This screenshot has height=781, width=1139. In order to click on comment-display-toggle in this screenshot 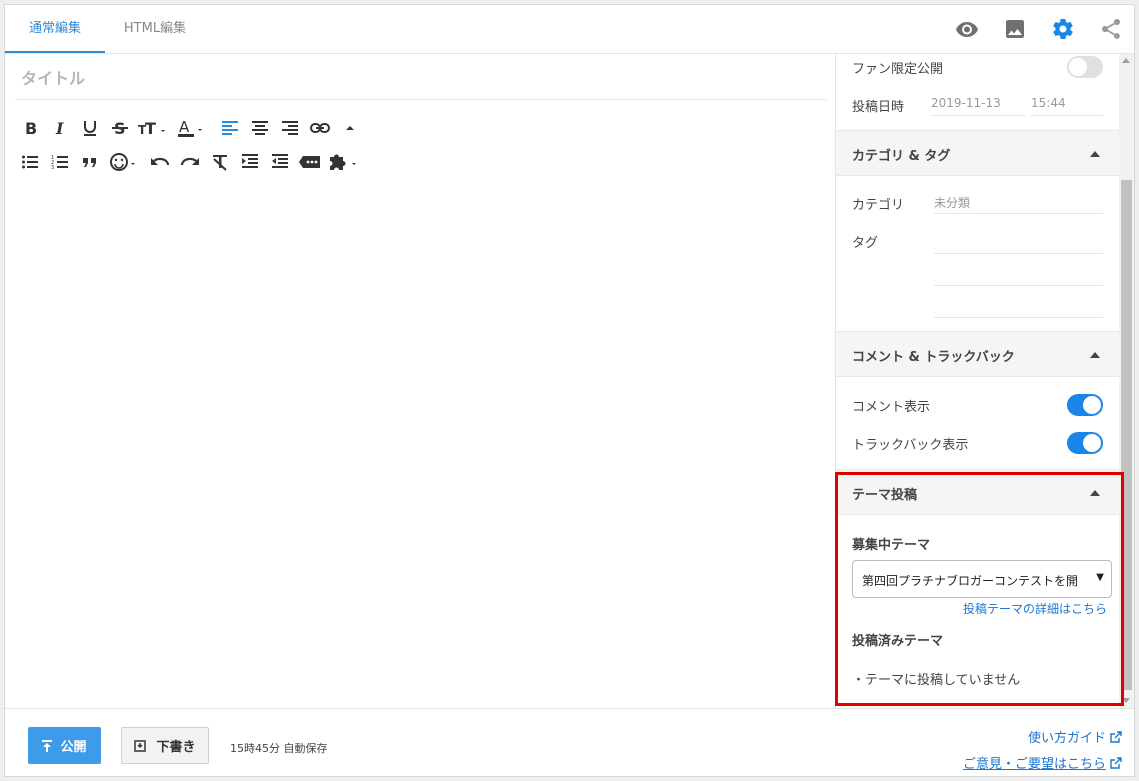, I will do `click(1085, 405)`.